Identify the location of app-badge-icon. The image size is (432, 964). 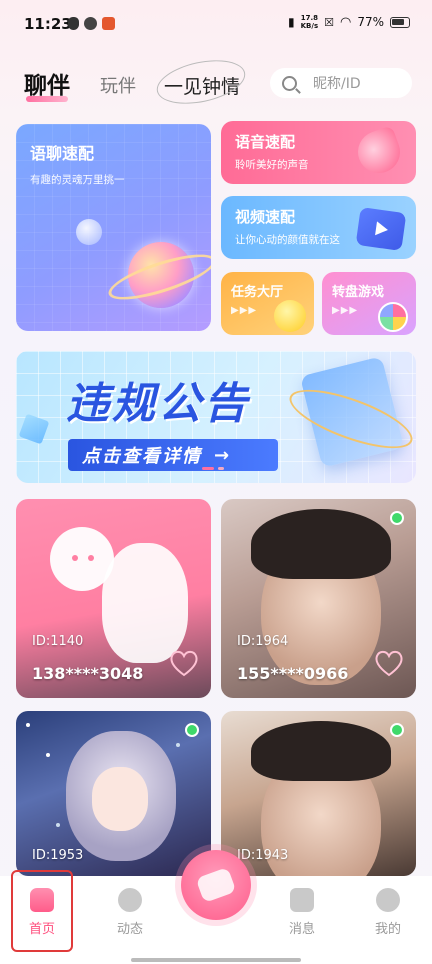
(108, 23).